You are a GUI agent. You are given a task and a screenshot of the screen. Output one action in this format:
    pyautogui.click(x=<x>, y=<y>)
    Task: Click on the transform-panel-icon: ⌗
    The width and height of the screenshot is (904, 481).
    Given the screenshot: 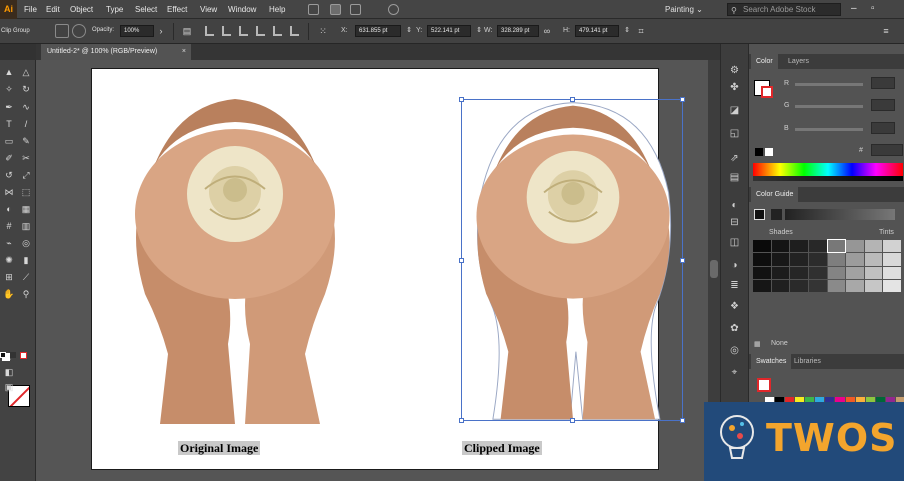 What is the action you would take?
    pyautogui.click(x=641, y=31)
    